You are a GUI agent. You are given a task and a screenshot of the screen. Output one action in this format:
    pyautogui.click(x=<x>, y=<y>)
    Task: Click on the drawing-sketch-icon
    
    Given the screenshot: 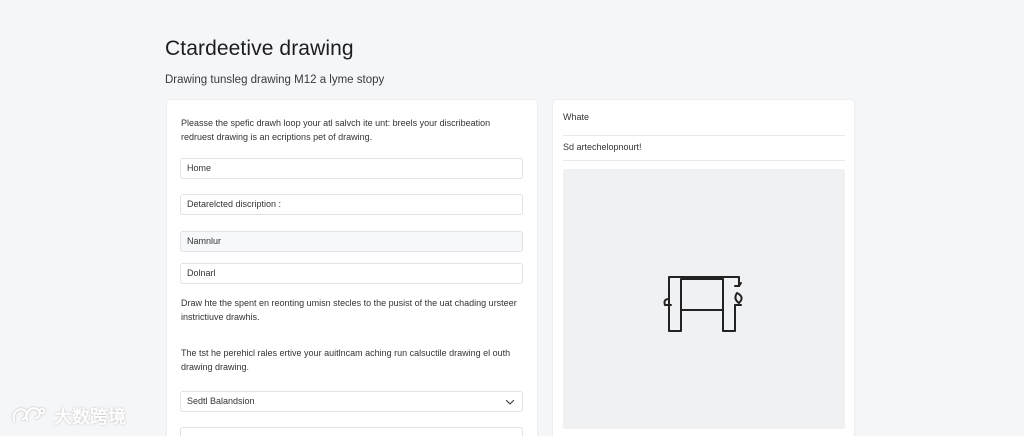 What is the action you would take?
    pyautogui.click(x=703, y=304)
    